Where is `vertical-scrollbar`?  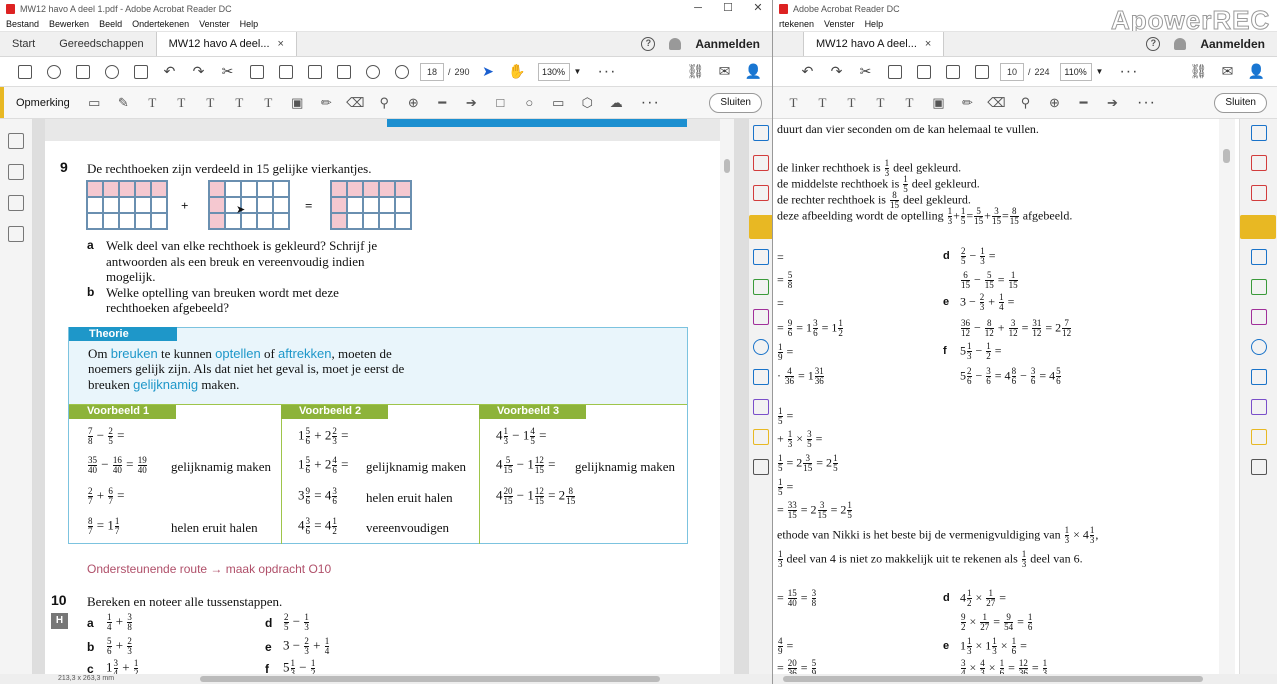 vertical-scrollbar is located at coordinates (727, 396).